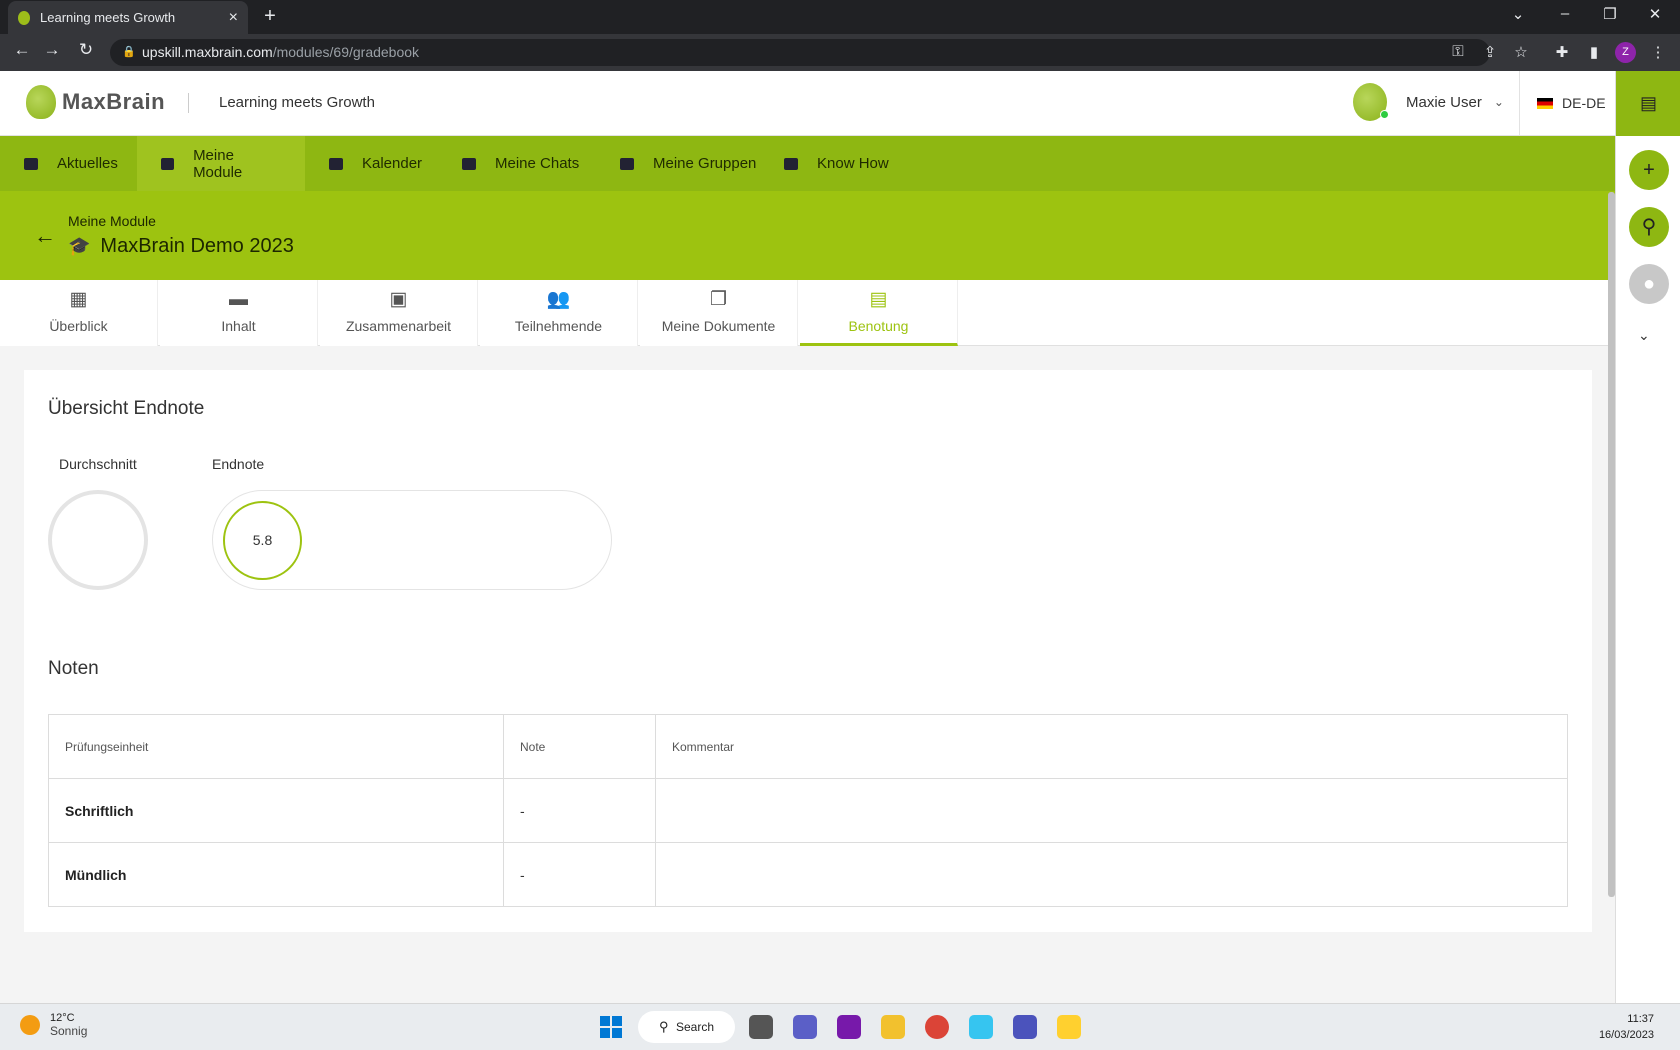 The height and width of the screenshot is (1050, 1680). I want to click on teams-icon, so click(1025, 1027).